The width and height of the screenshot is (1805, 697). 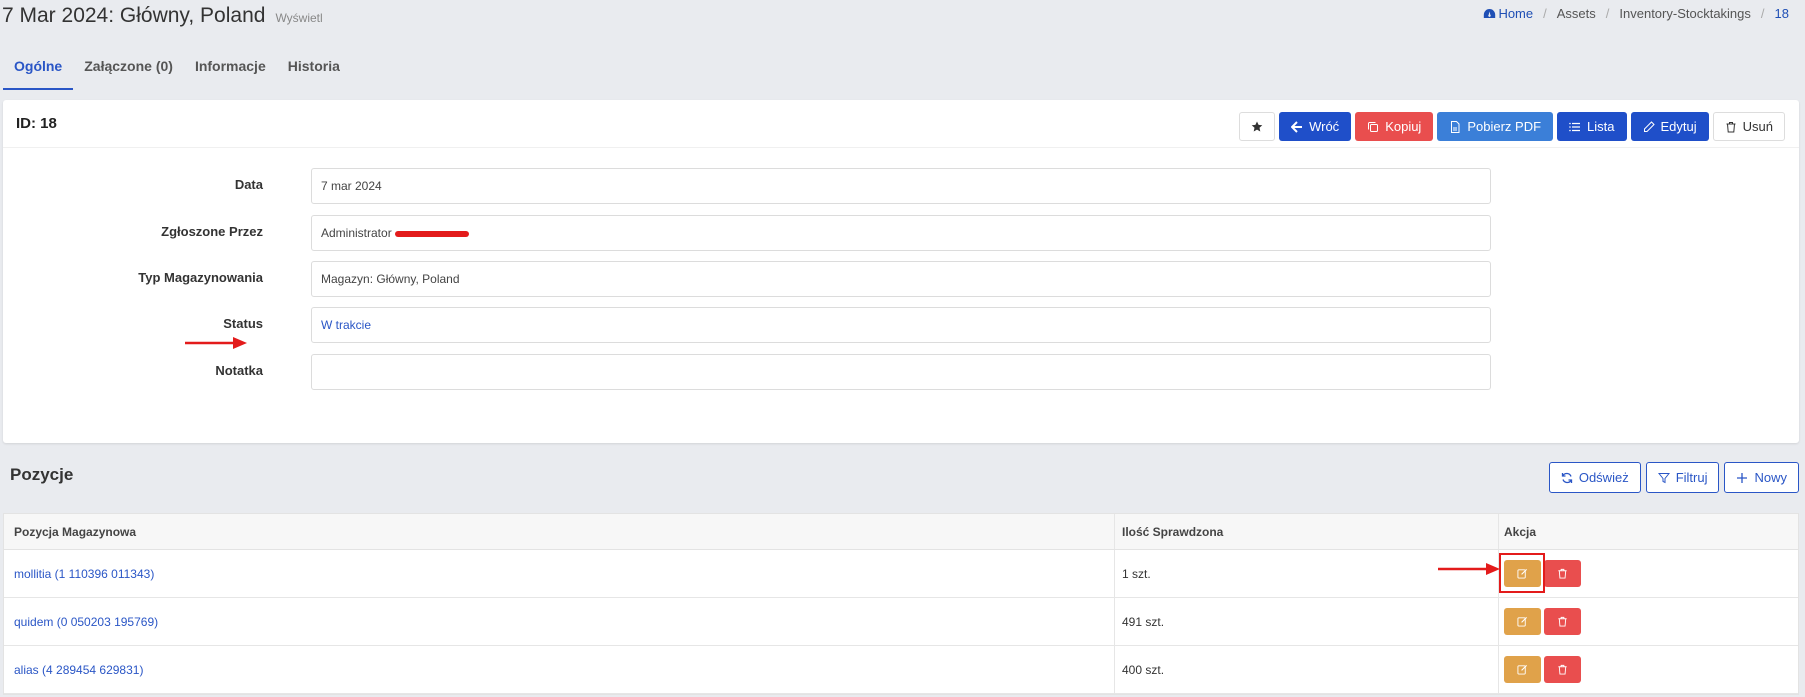 I want to click on breadcrumb-home-label: Home, so click(x=1516, y=13).